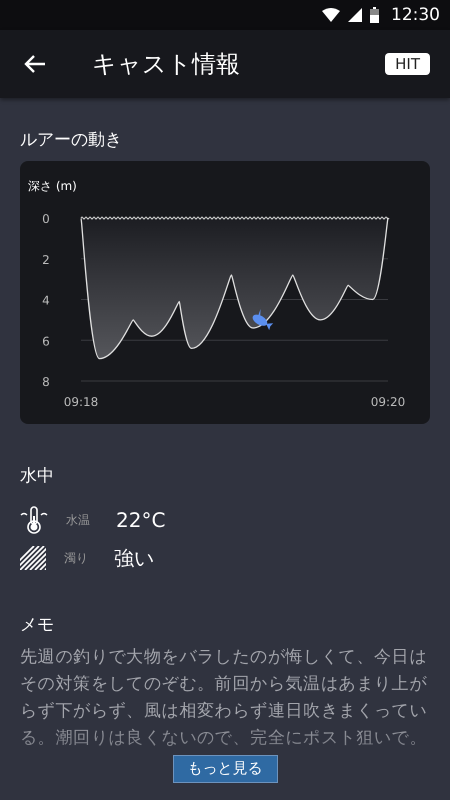  What do you see at coordinates (224, 698) in the screenshot?
I see `memo-text: 先週の釣りで大物をバラしたのが悔しくて、今日はその対策をしてのぞむ。前回から気温はあまり上がらず下がらず、風は相変わらず連日吹きまくっている。潮回りは良くないので、完全にポスト狙いで。` at bounding box center [224, 698].